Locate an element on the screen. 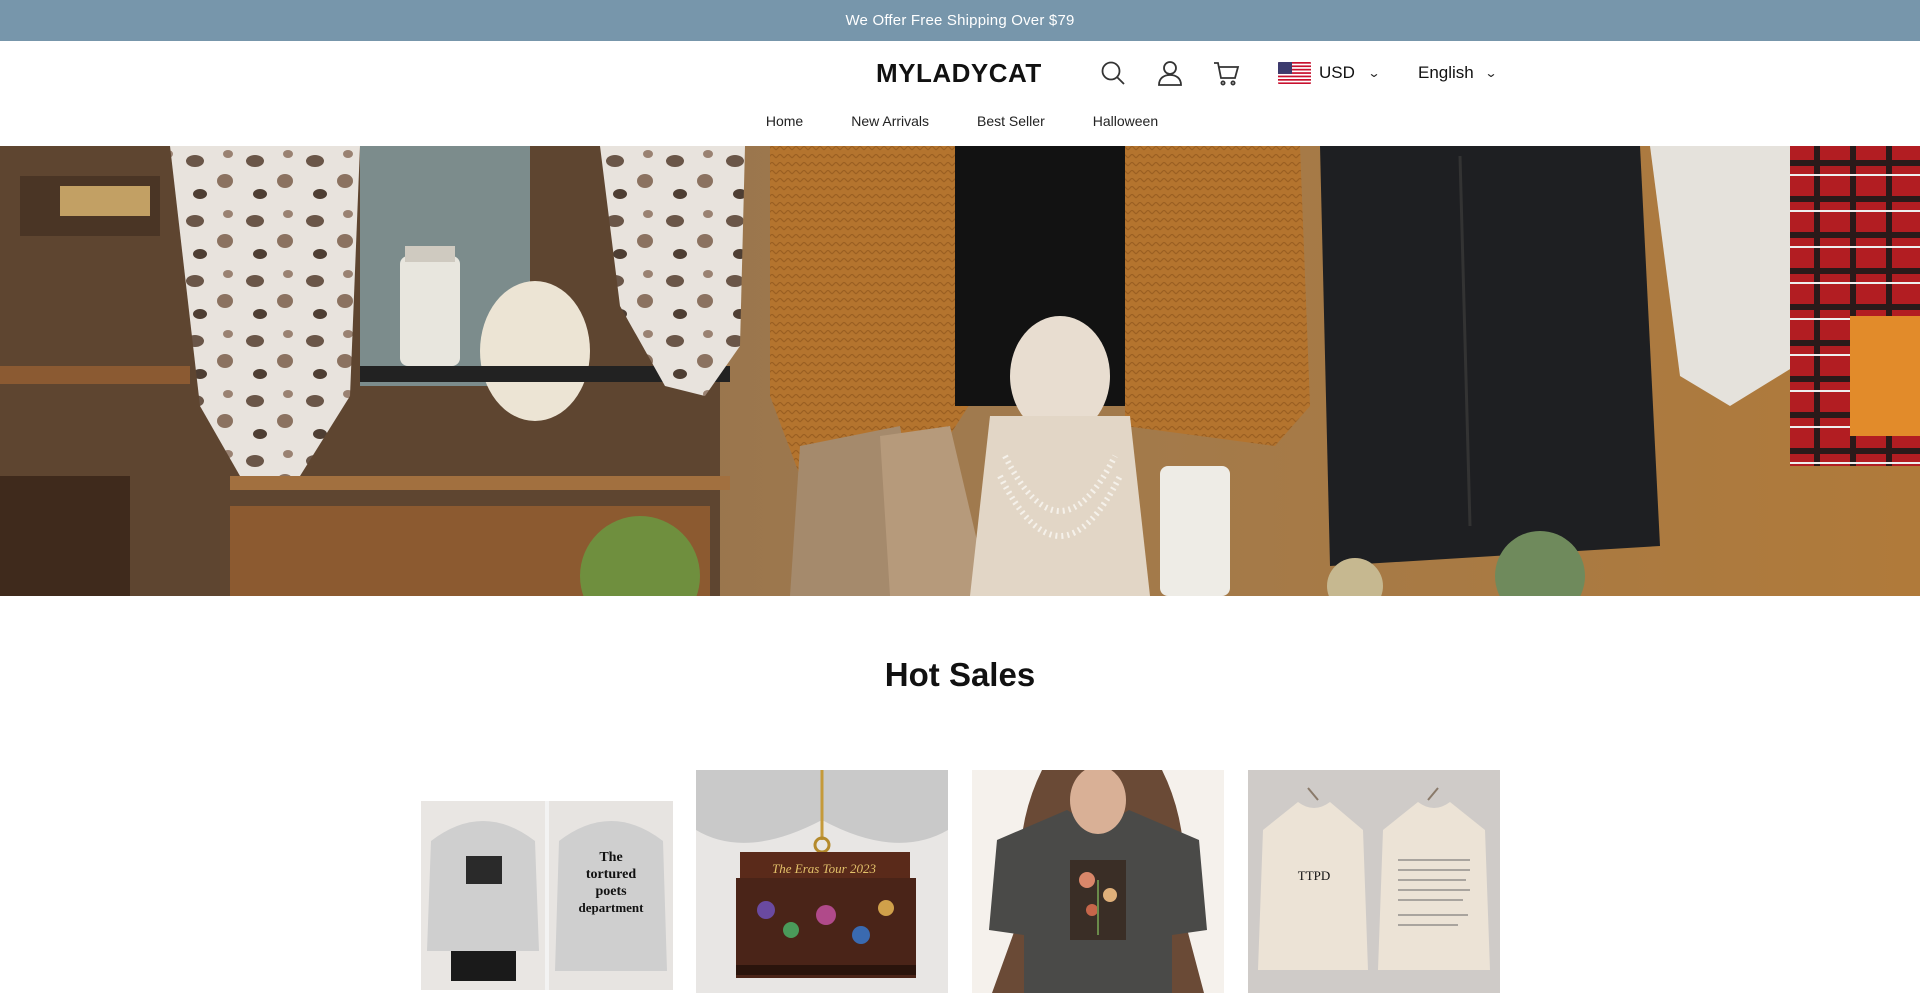  product-card: The Eras Tour 2023 is located at coordinates (822, 881).